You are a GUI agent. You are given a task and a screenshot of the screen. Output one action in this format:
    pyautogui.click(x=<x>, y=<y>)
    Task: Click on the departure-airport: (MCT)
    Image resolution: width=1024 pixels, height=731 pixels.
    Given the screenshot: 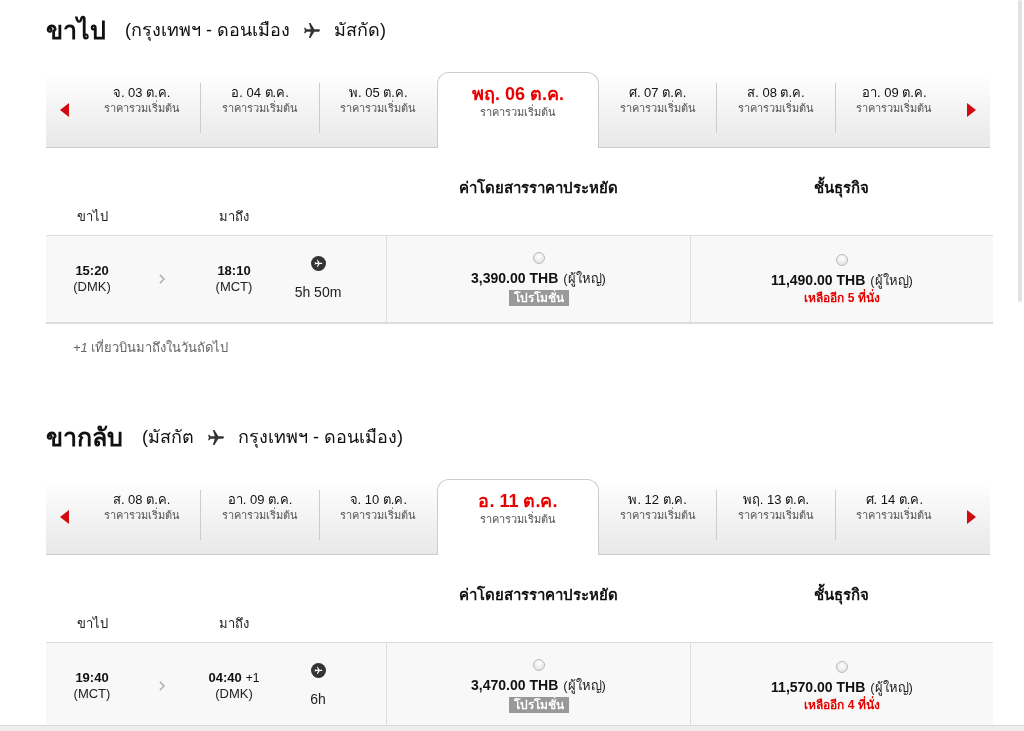 What is the action you would take?
    pyautogui.click(x=92, y=694)
    